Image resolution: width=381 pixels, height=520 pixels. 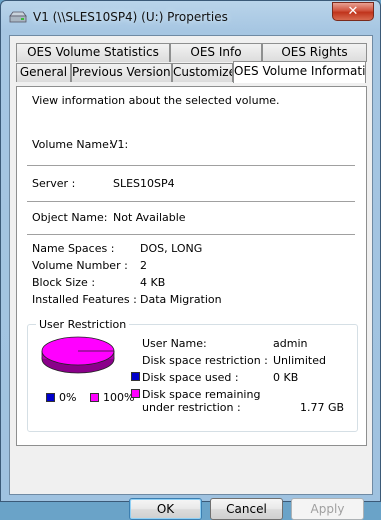 I want to click on tab-label: Customize, so click(x=203, y=72).